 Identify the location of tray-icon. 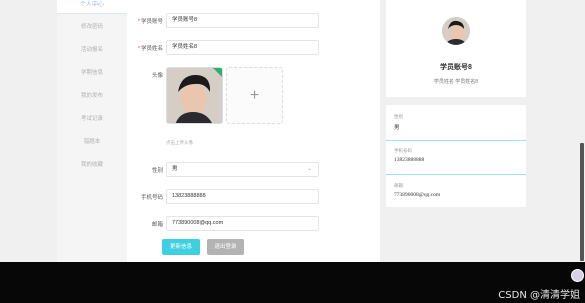
(577, 275).